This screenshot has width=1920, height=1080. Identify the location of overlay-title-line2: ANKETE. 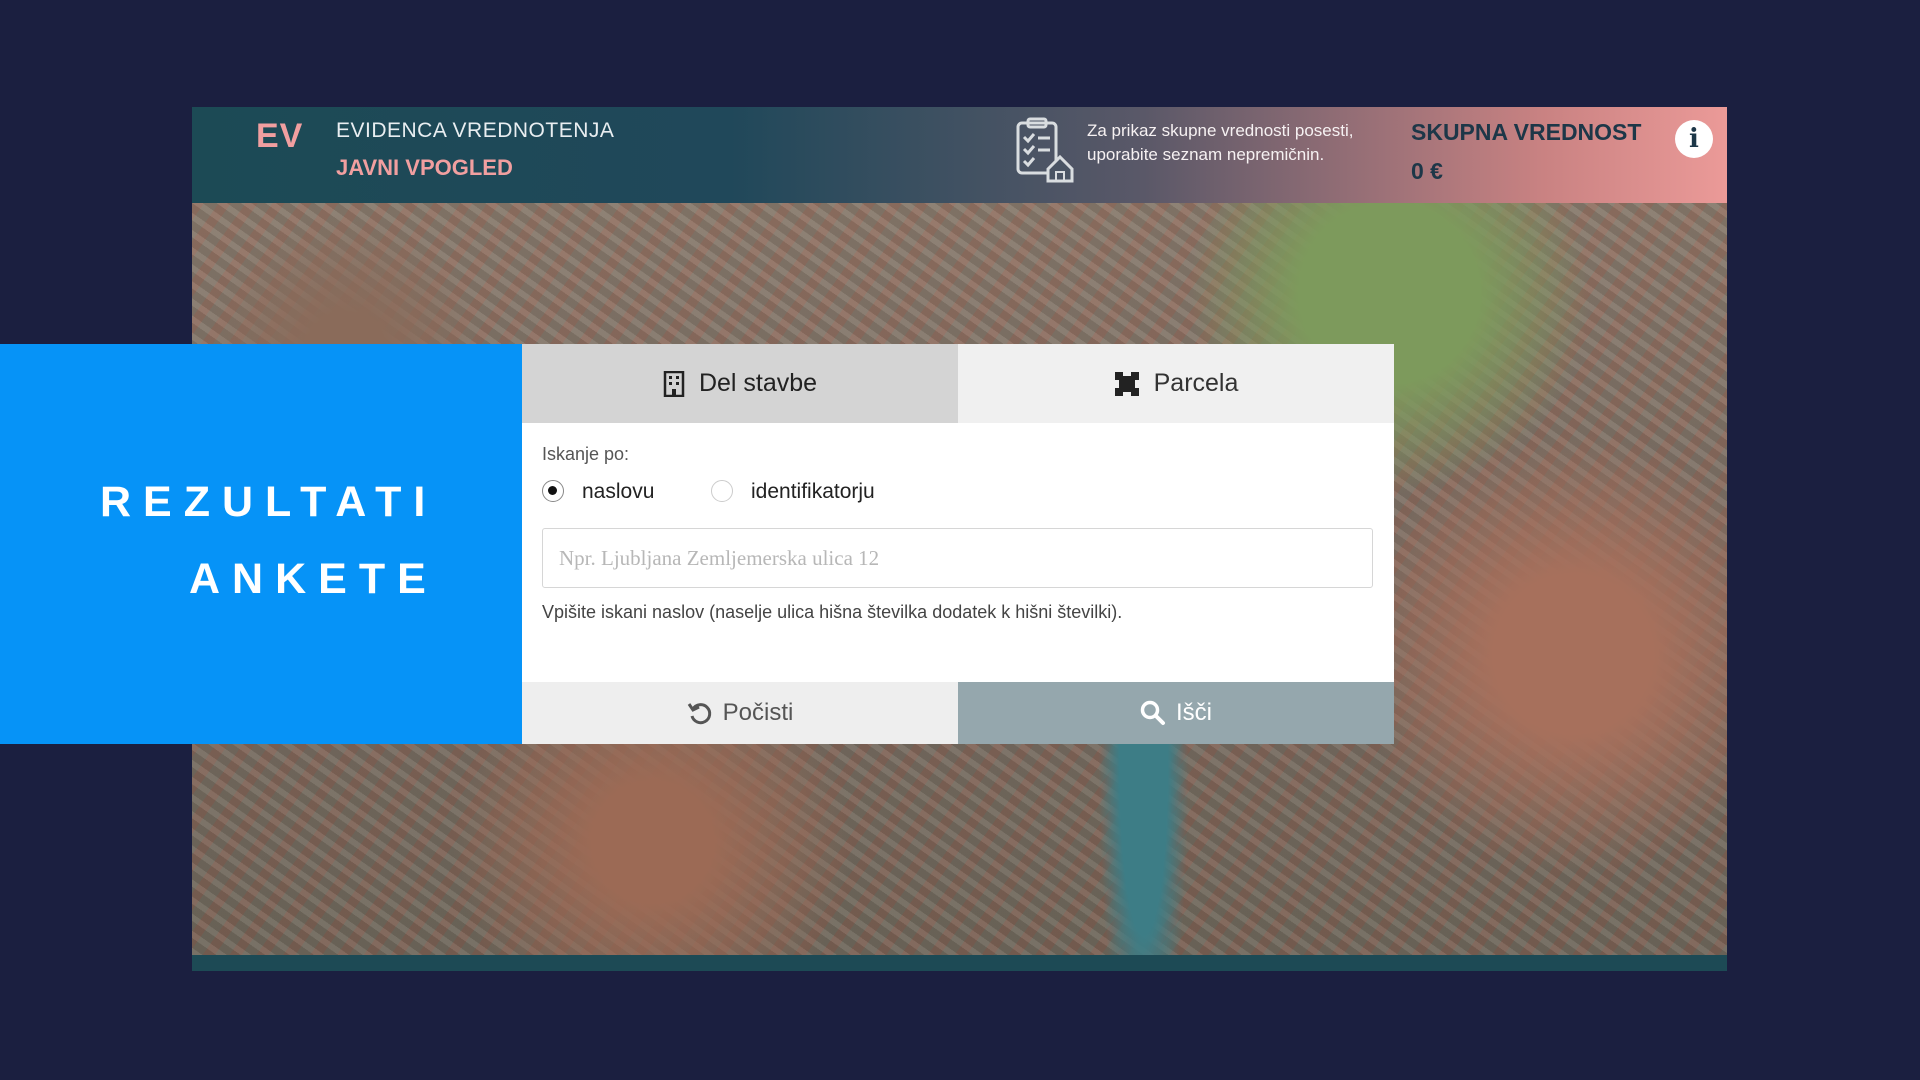
(313, 579).